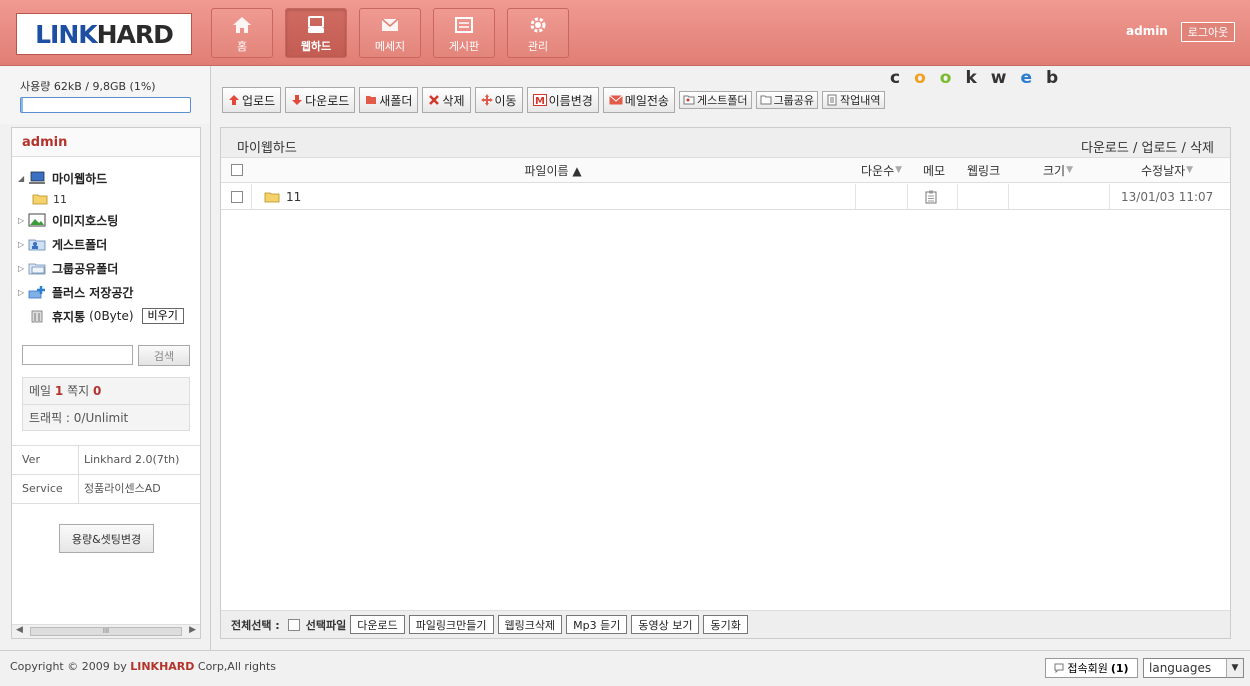  What do you see at coordinates (320, 100) in the screenshot?
I see `download-button: 다운로드` at bounding box center [320, 100].